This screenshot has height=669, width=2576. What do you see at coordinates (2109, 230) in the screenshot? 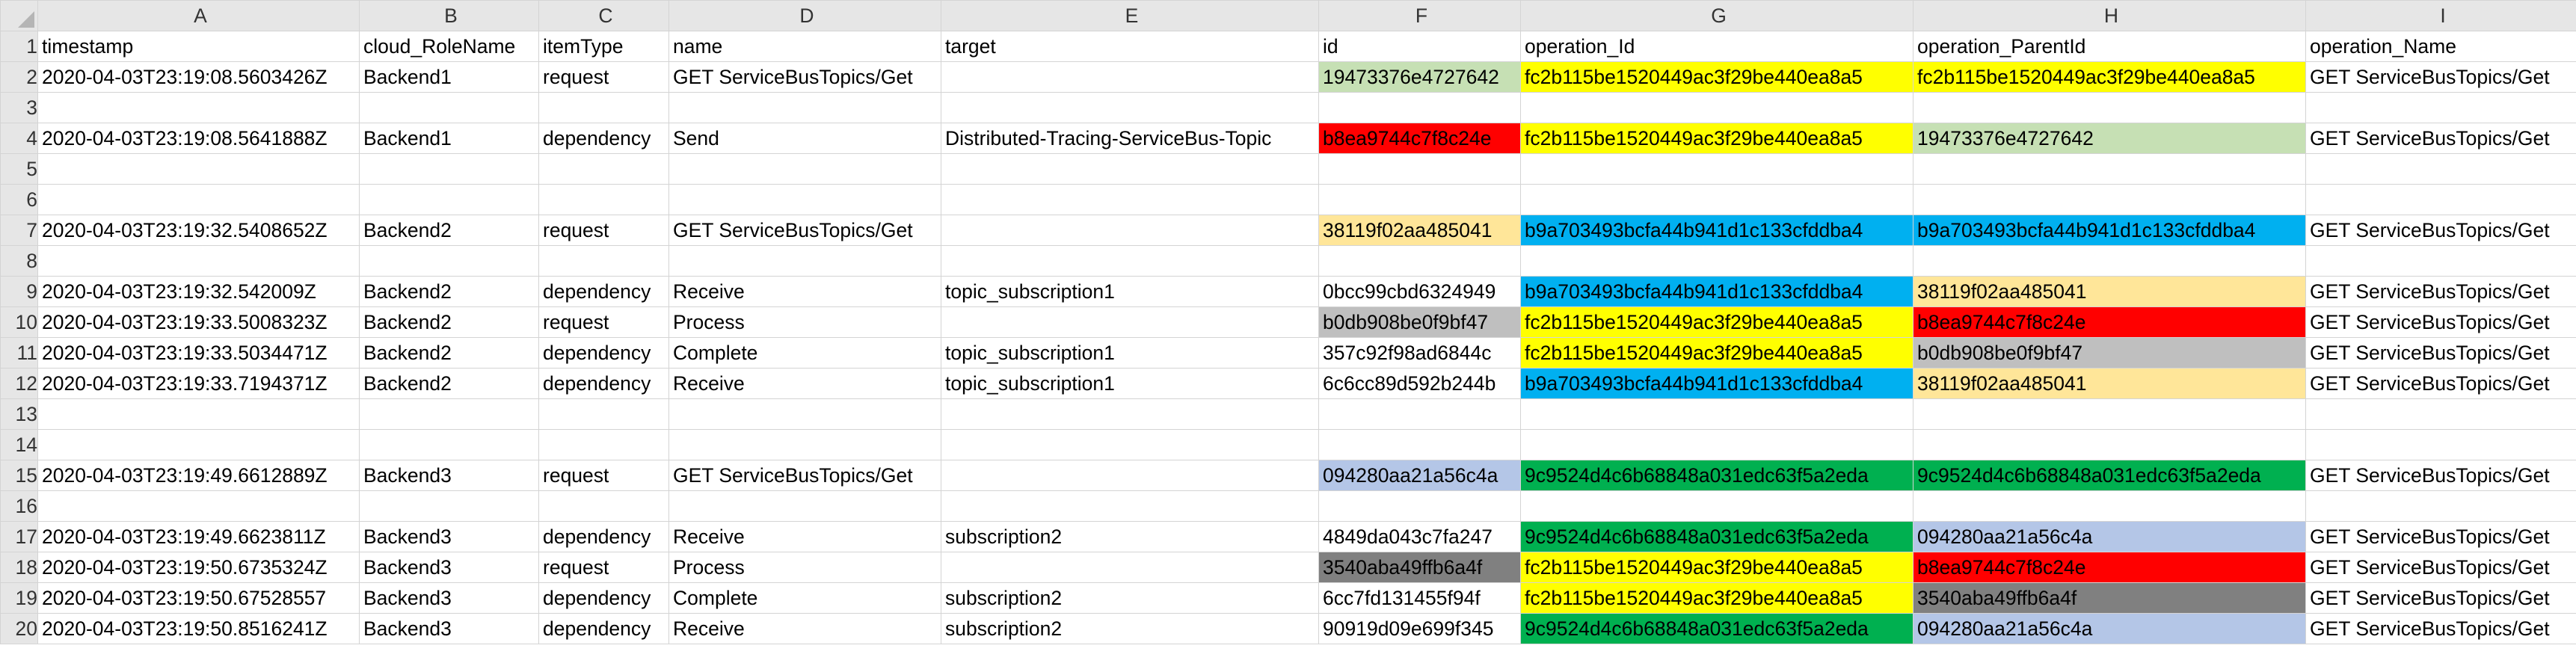
I see `cell-h7: b9a703493bcfa44b941d1c133cfddba4` at bounding box center [2109, 230].